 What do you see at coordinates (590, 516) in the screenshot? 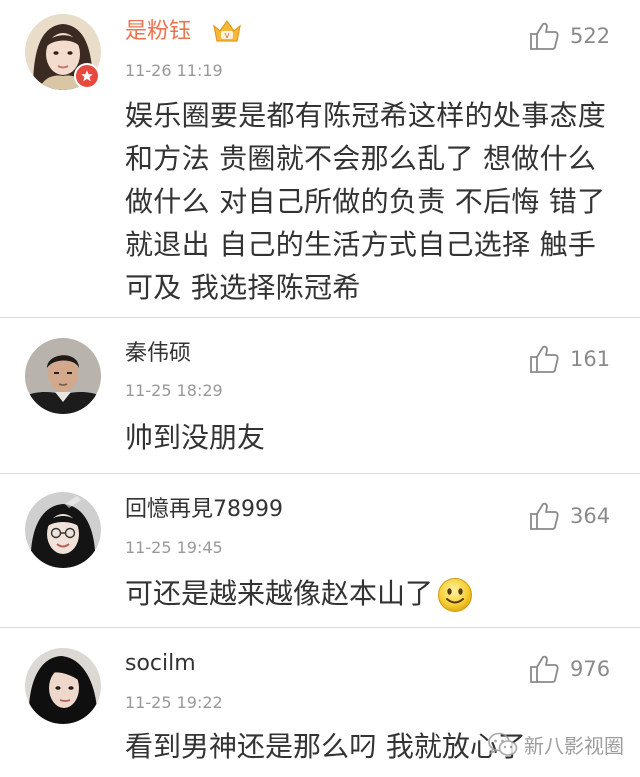
I see `like-count: 364` at bounding box center [590, 516].